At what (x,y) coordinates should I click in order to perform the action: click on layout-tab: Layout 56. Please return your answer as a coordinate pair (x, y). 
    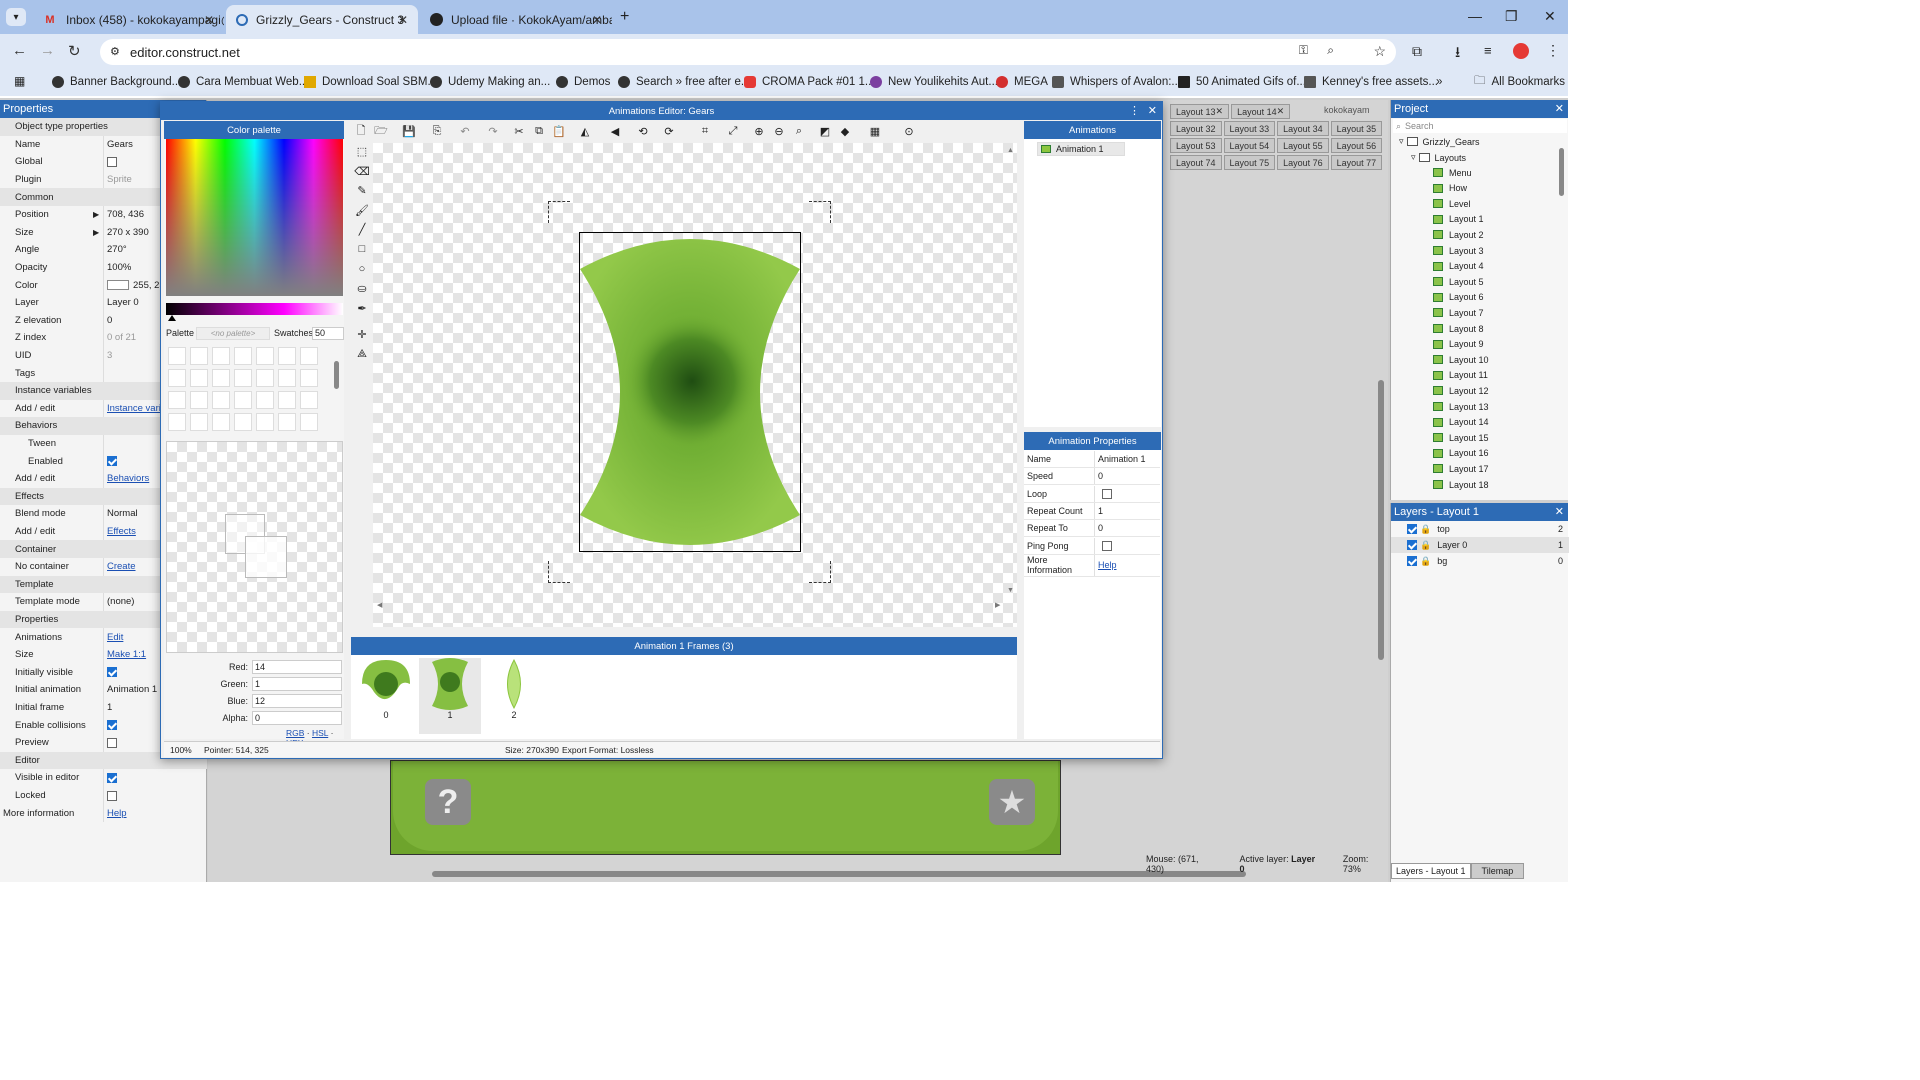
    Looking at the image, I should click on (1356, 145).